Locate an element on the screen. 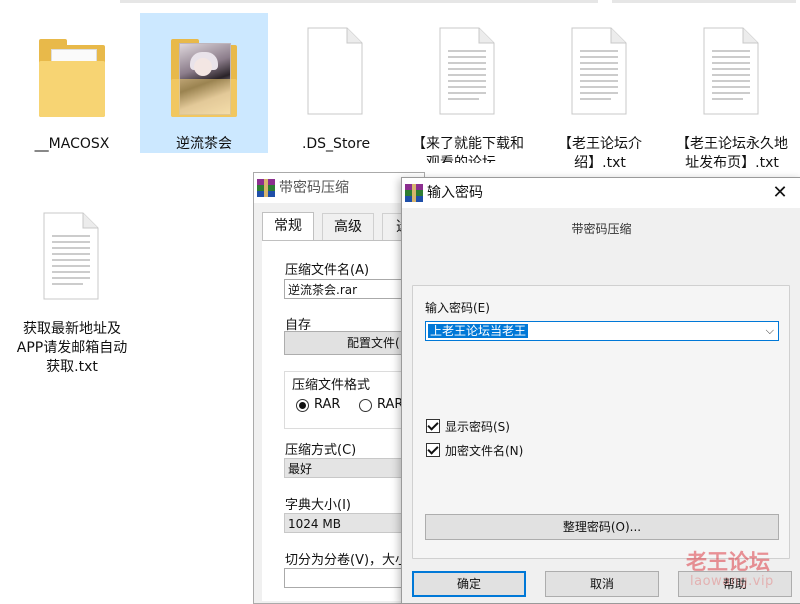  file-item-get-address: 获取最新地址及APP请发邮箱自动获取.txt is located at coordinates (72, 287).